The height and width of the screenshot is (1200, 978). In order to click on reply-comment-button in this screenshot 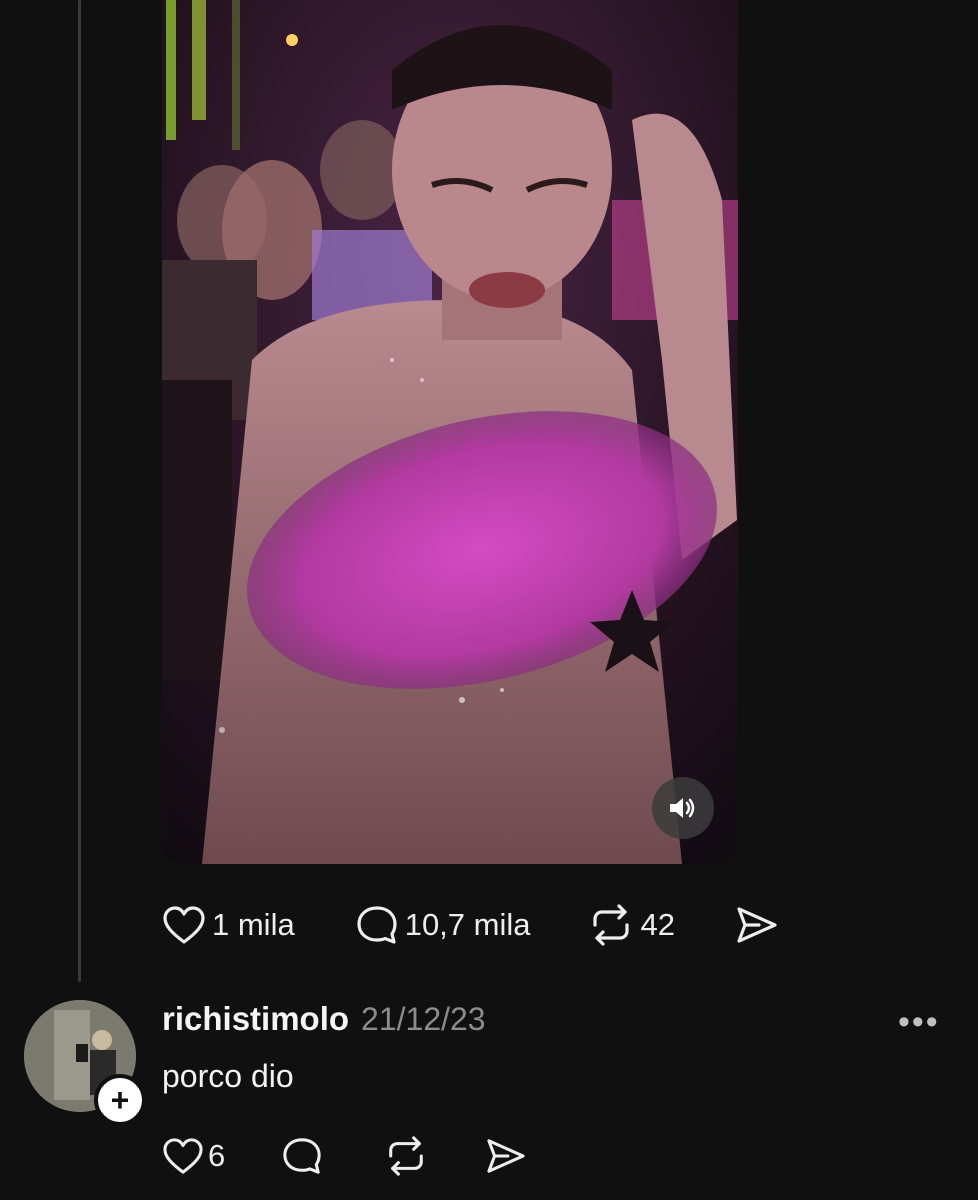, I will do `click(302, 1156)`.